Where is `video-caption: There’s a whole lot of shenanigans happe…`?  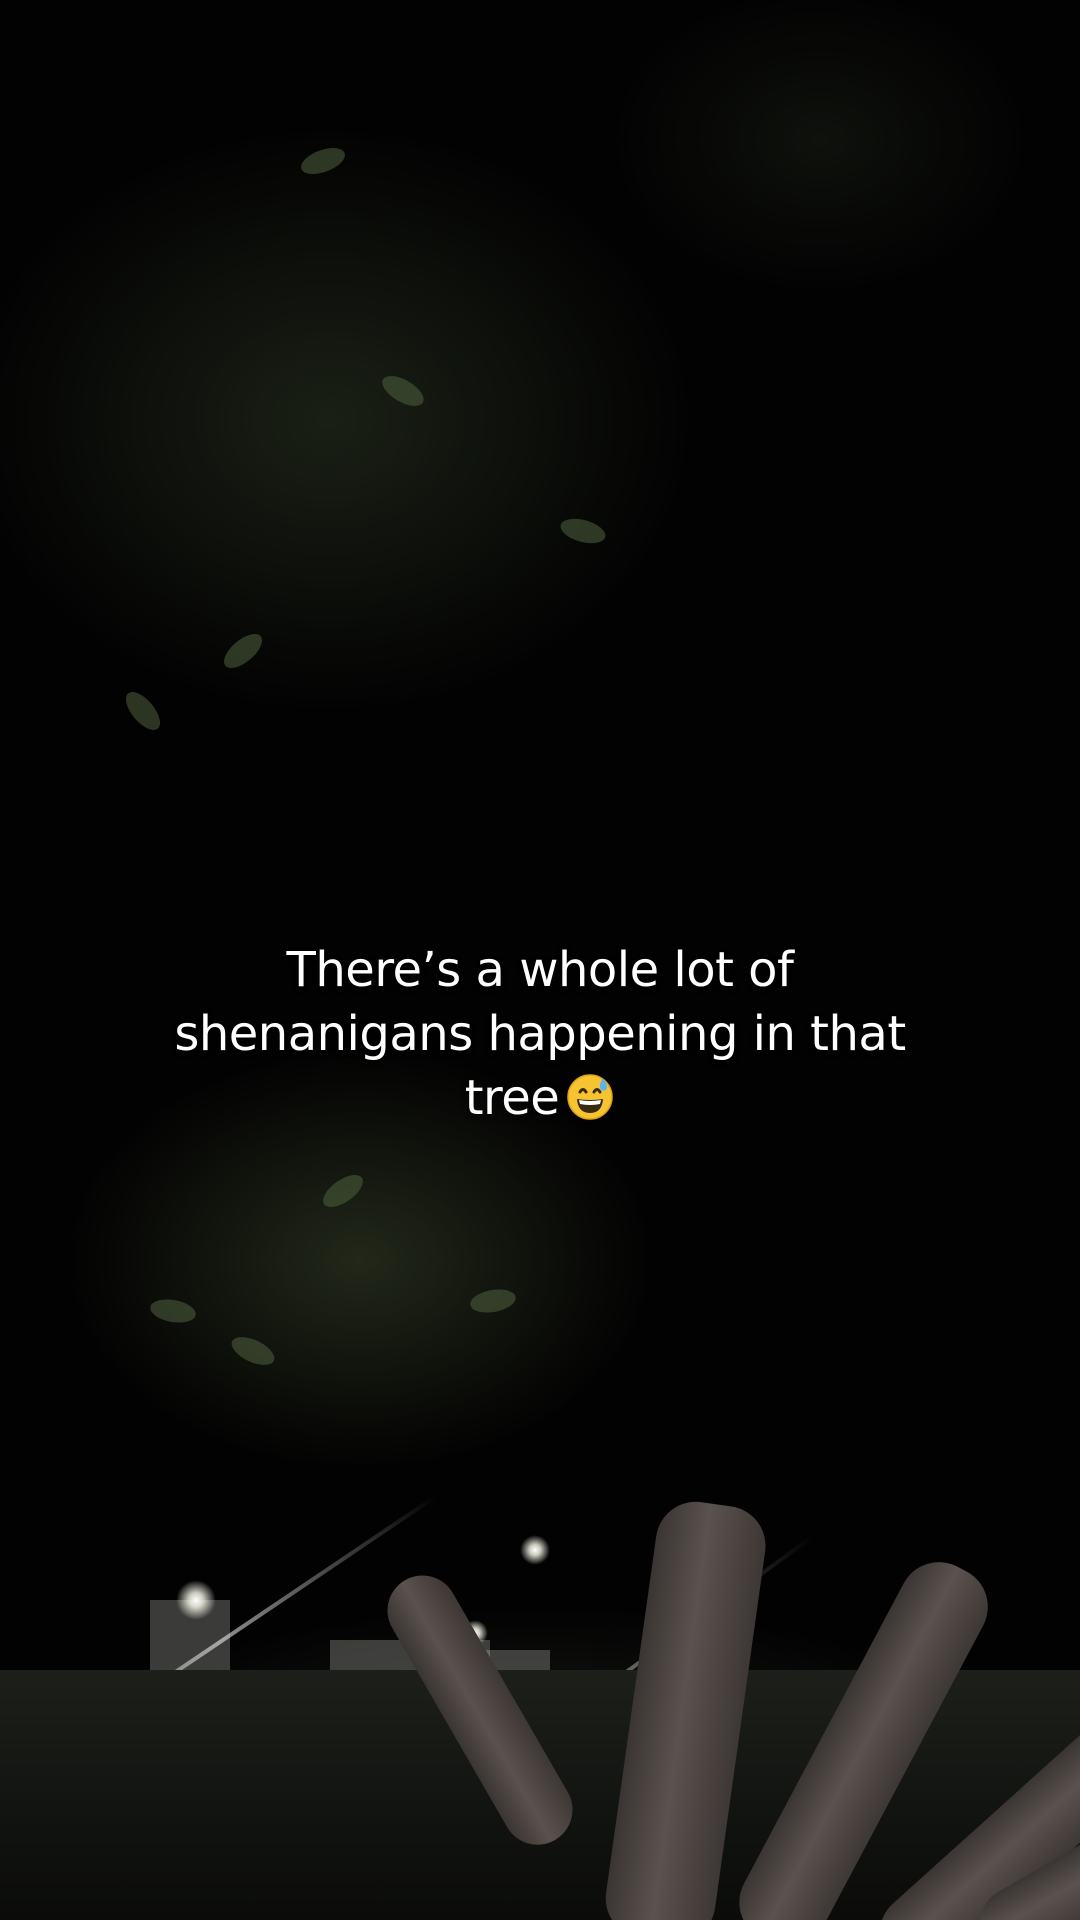 video-caption: There’s a whole lot of shenanigans happe… is located at coordinates (540, 1034).